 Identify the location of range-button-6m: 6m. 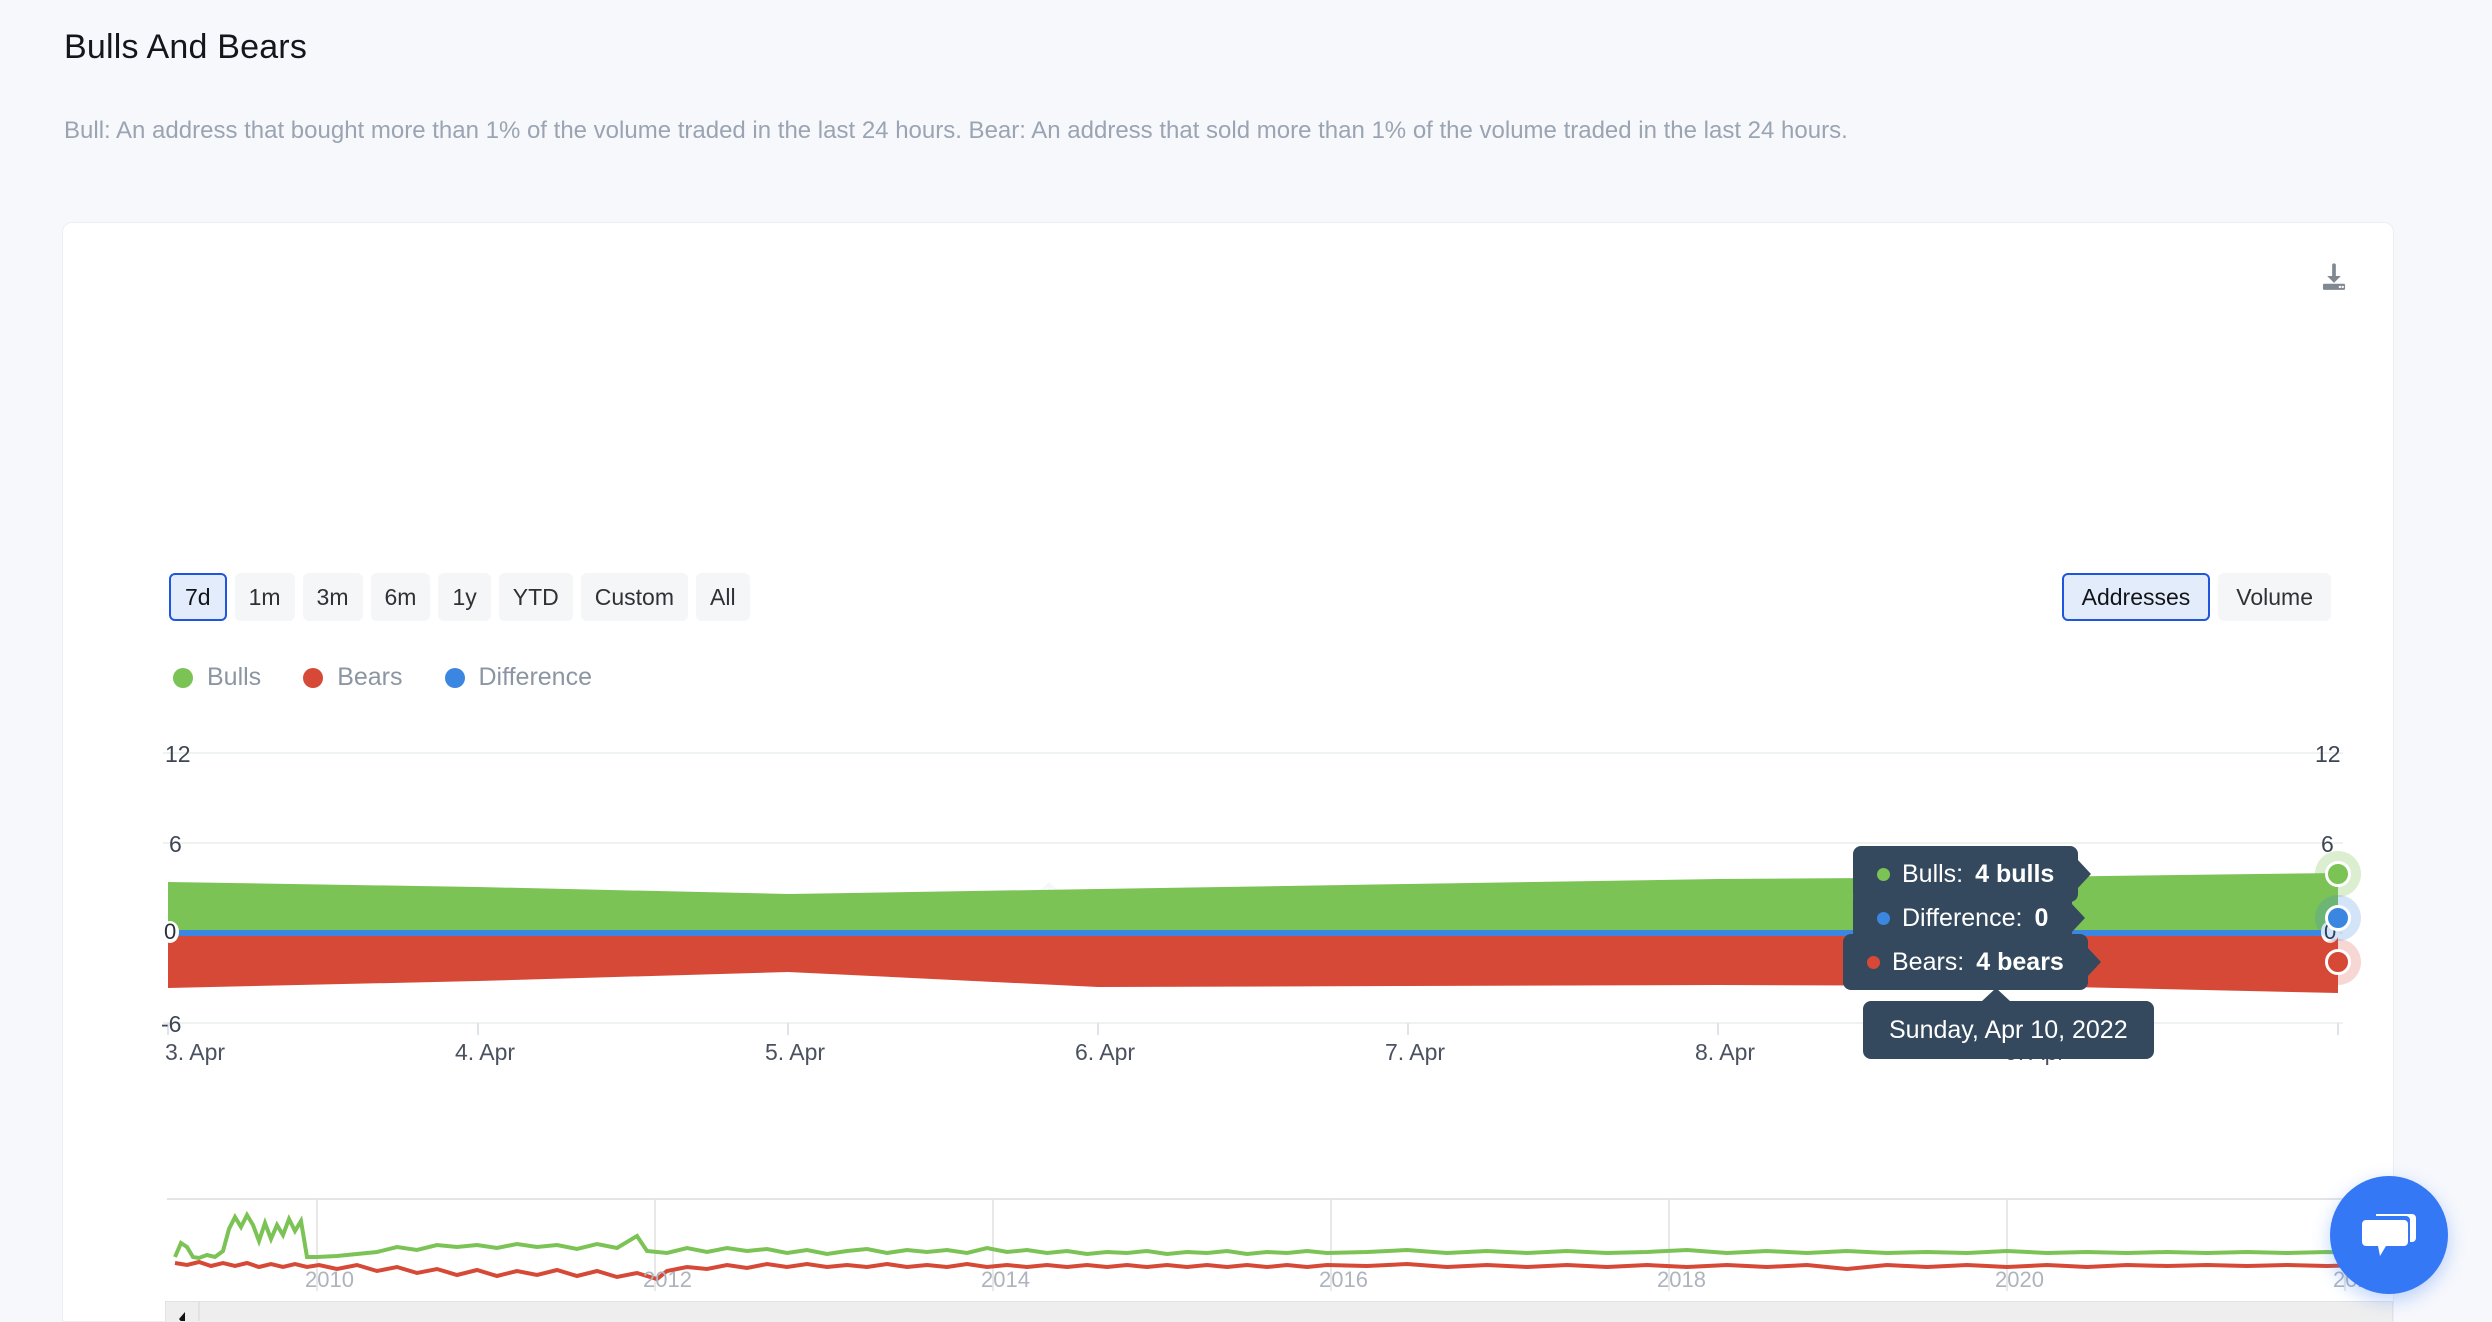
(400, 597).